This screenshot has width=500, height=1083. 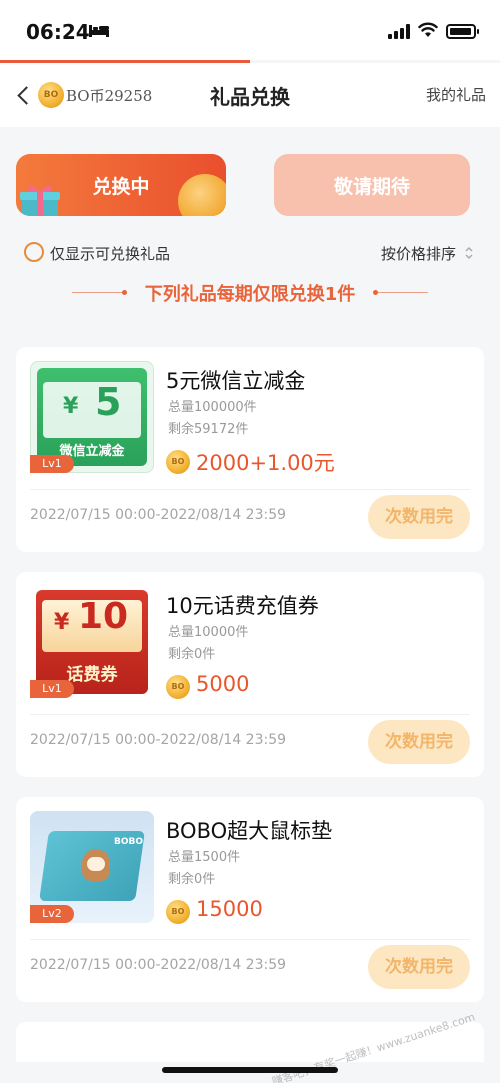 I want to click on gift-remaining: 剩余59172件, so click(x=208, y=429).